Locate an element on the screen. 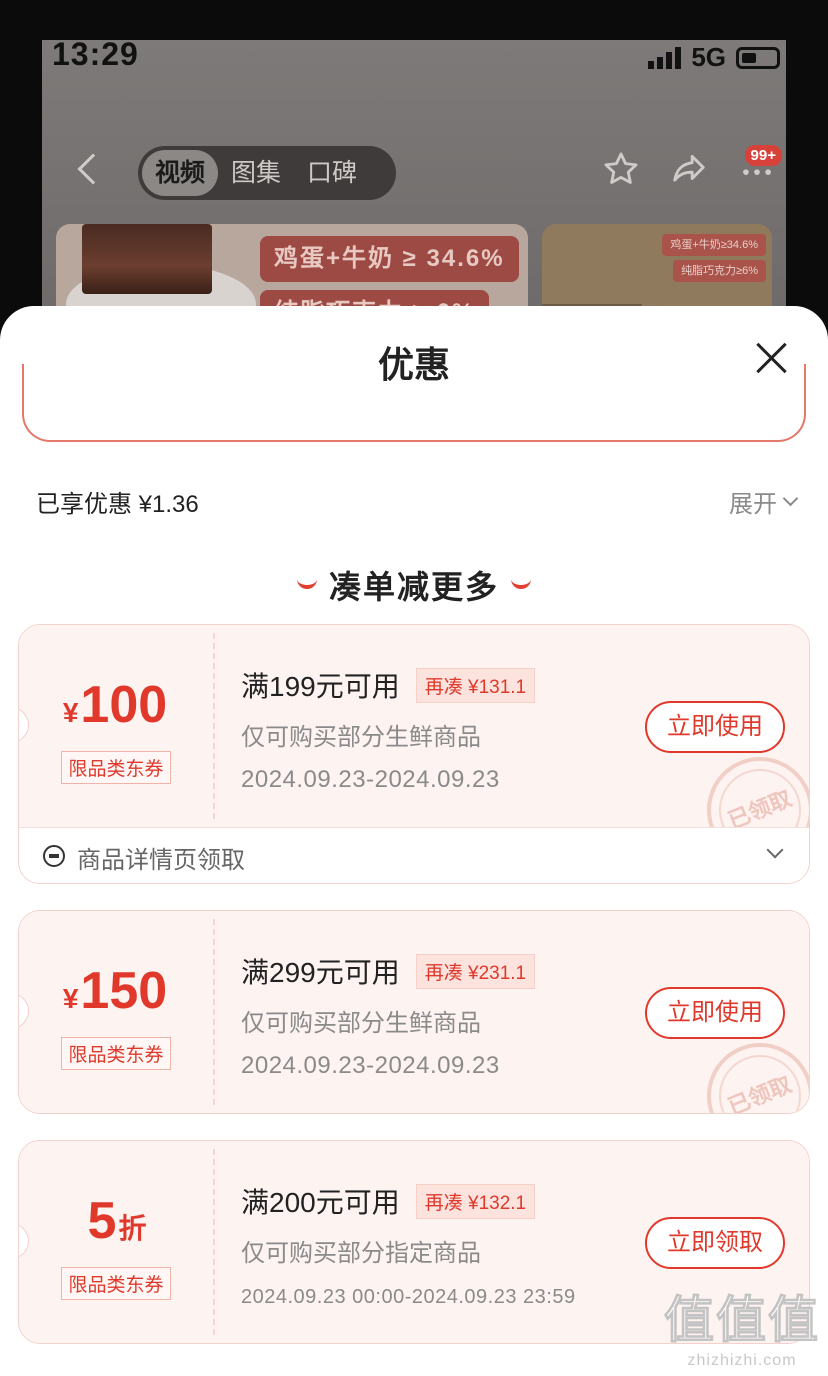 The width and height of the screenshot is (828, 1376). section-title: 凑单减更多 is located at coordinates (414, 585).